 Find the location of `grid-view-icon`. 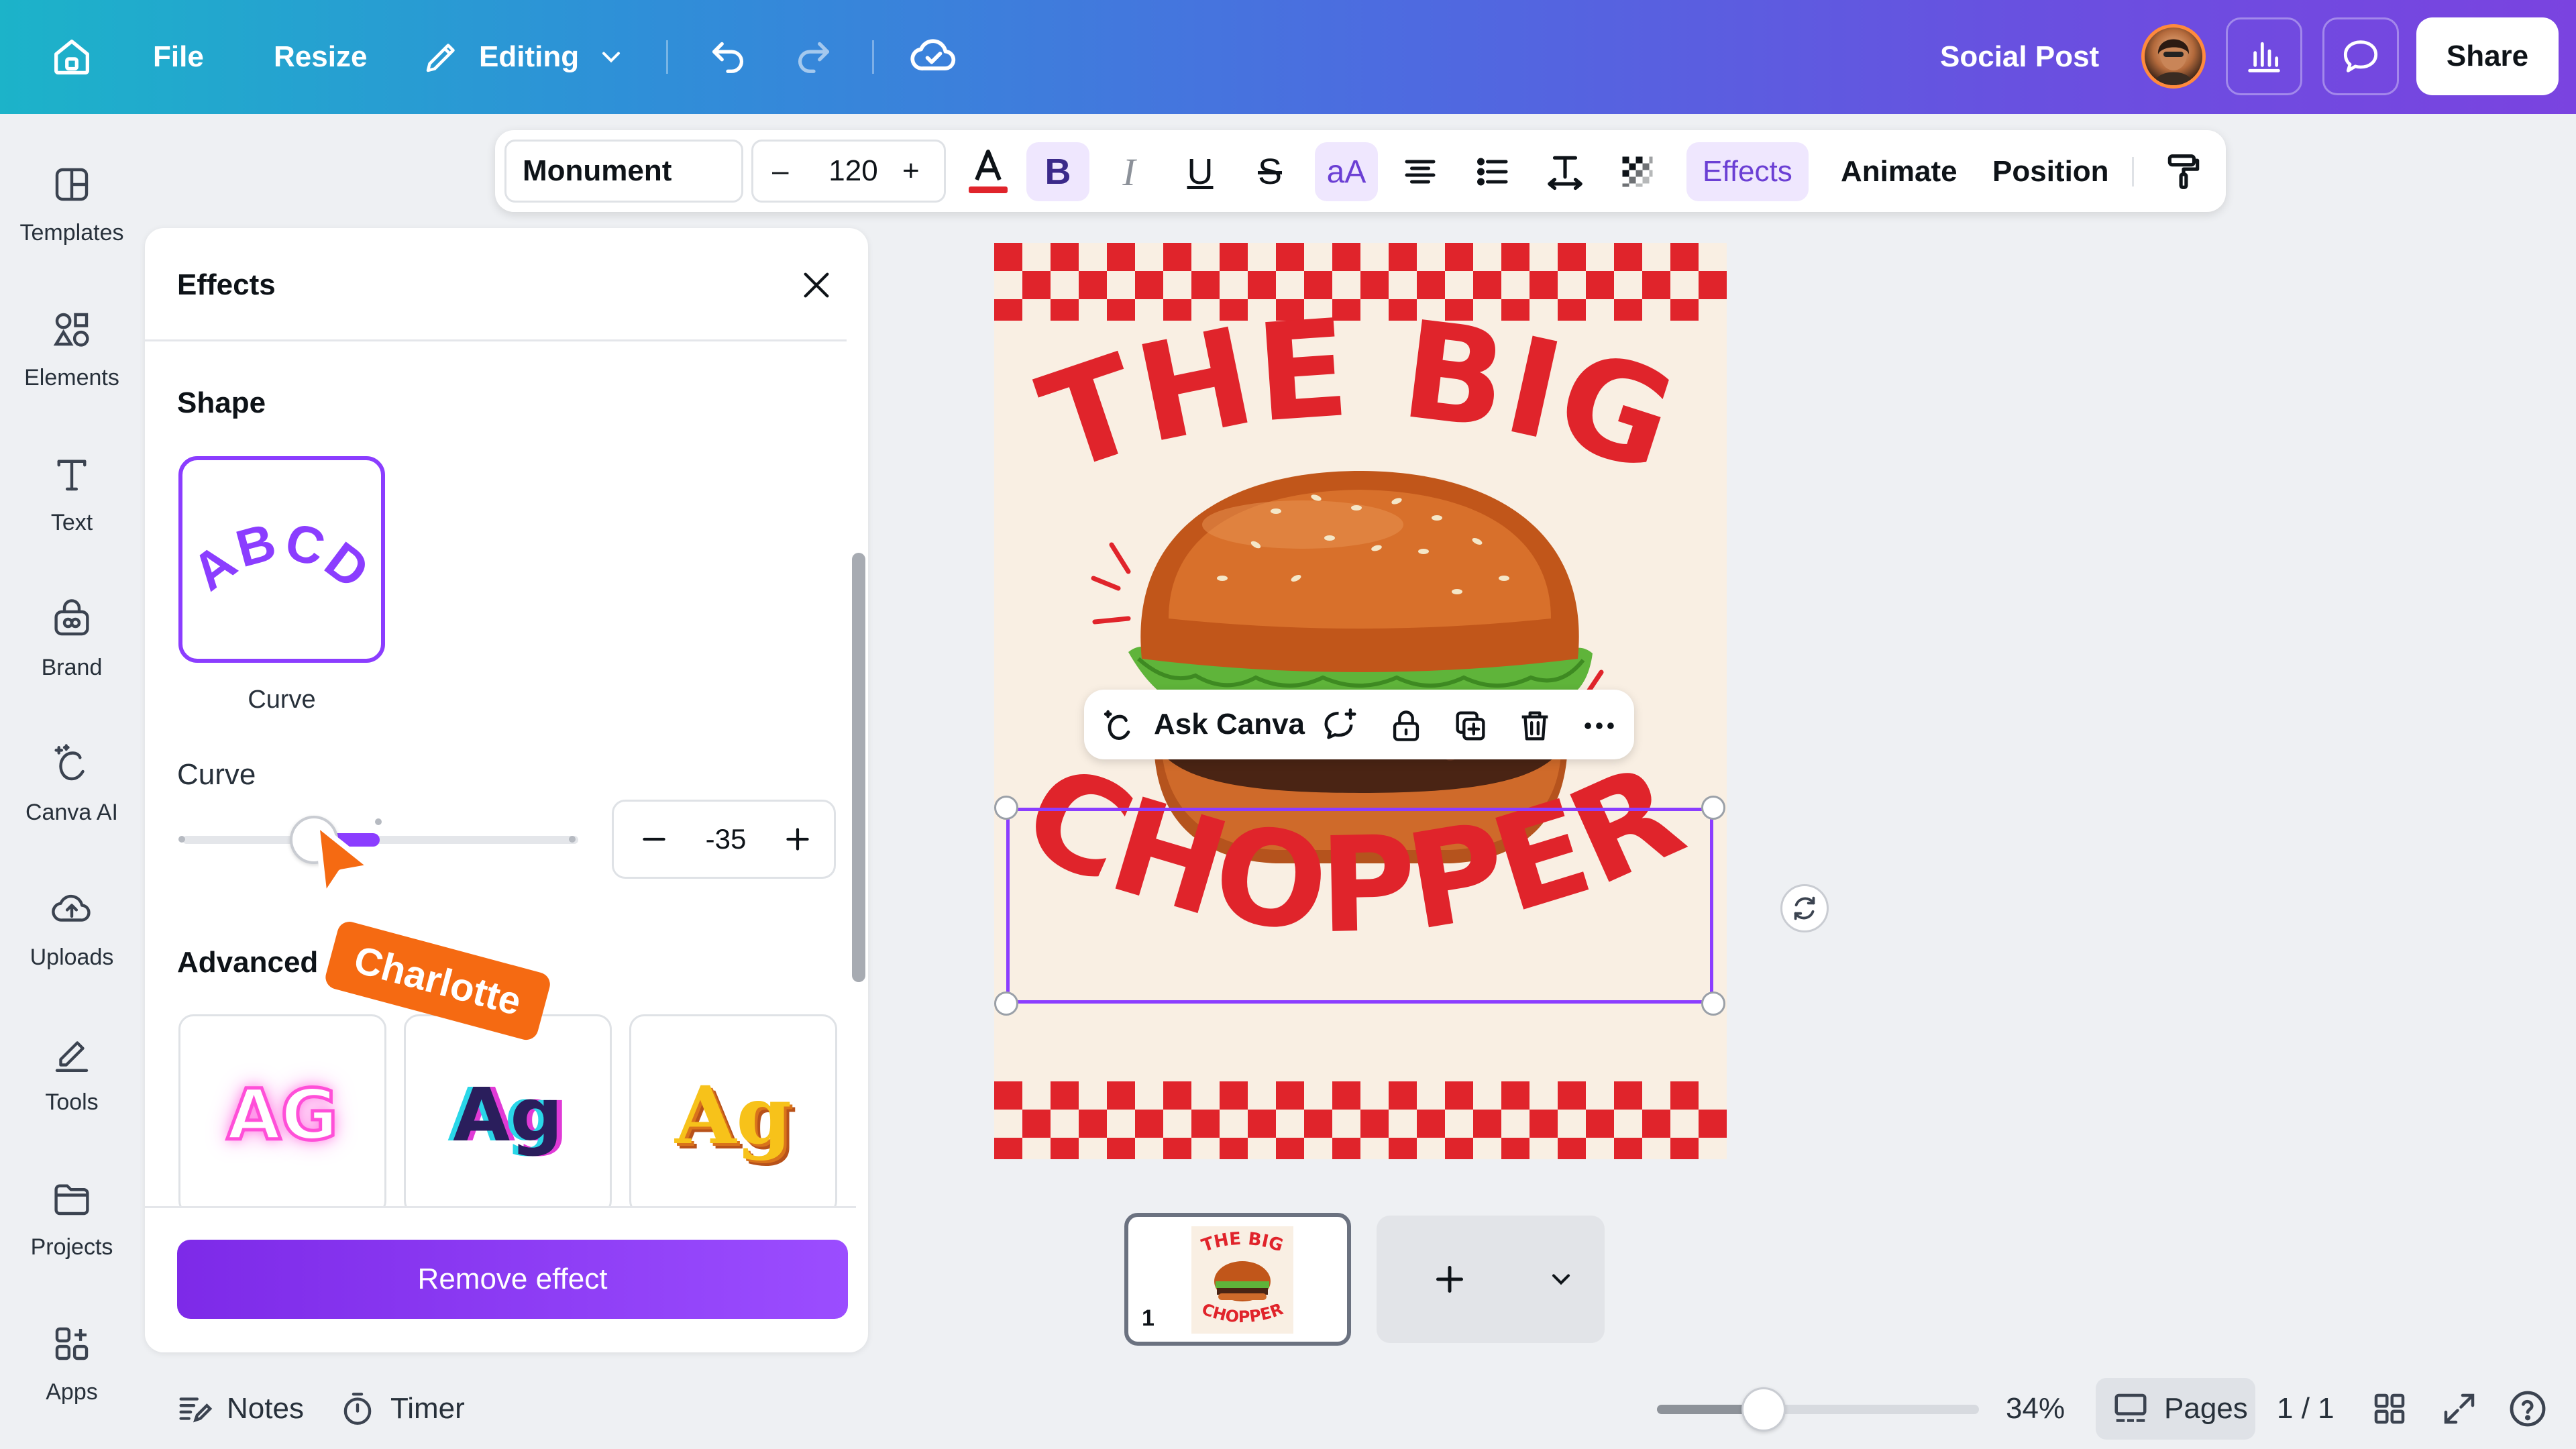

grid-view-icon is located at coordinates (2389, 1409).